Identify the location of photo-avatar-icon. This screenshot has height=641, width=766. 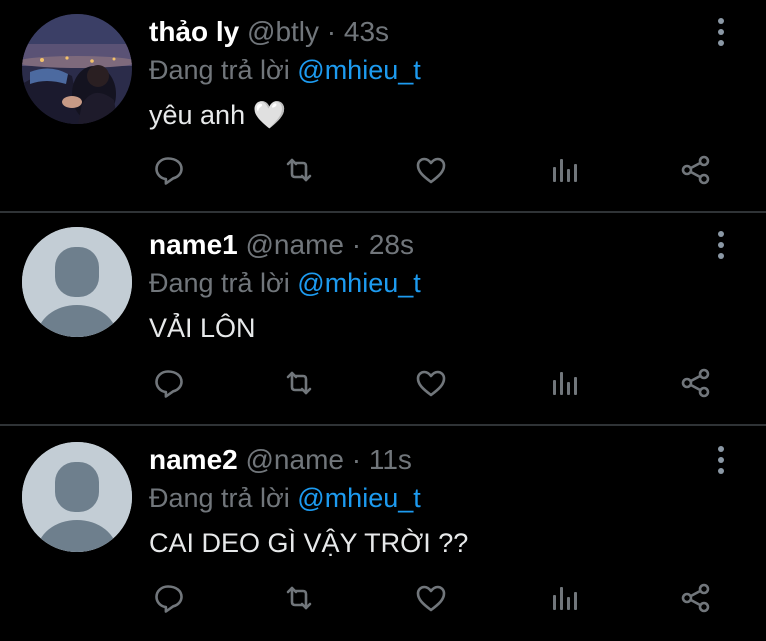
(77, 69).